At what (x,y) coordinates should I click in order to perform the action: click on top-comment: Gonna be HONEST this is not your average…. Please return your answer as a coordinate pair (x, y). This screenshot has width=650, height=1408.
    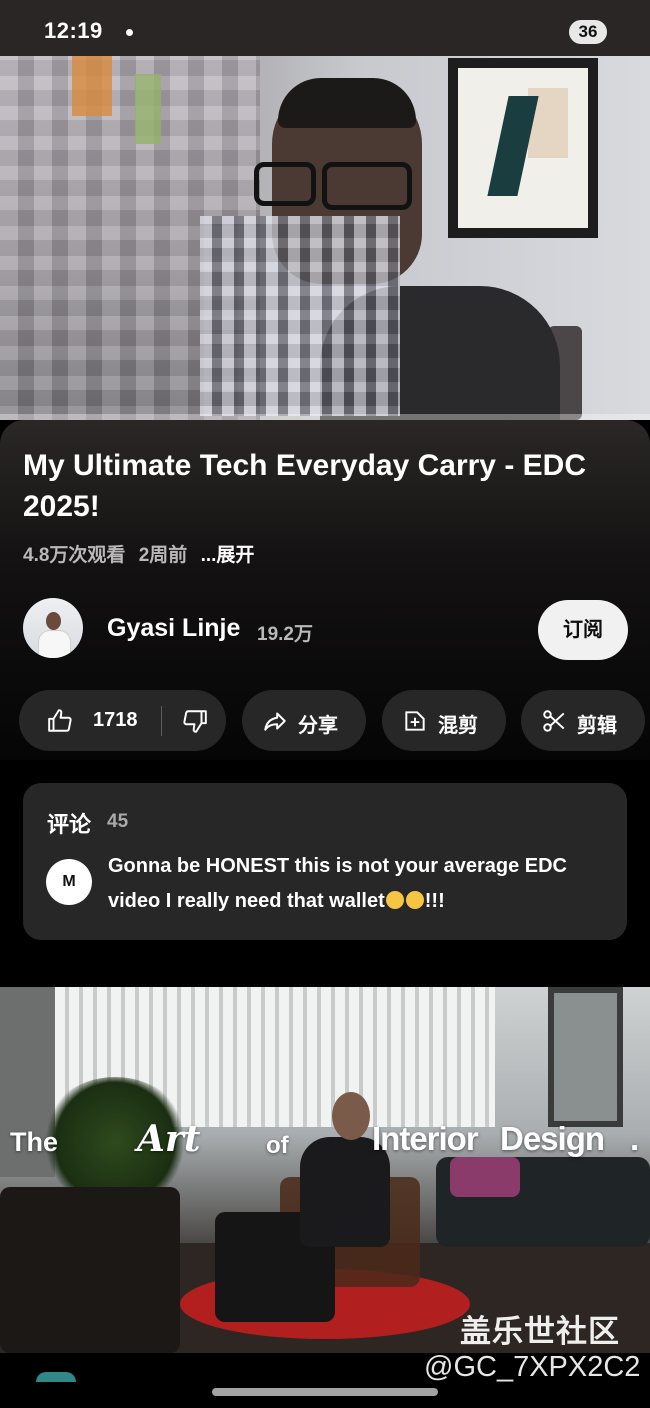
    Looking at the image, I should click on (358, 884).